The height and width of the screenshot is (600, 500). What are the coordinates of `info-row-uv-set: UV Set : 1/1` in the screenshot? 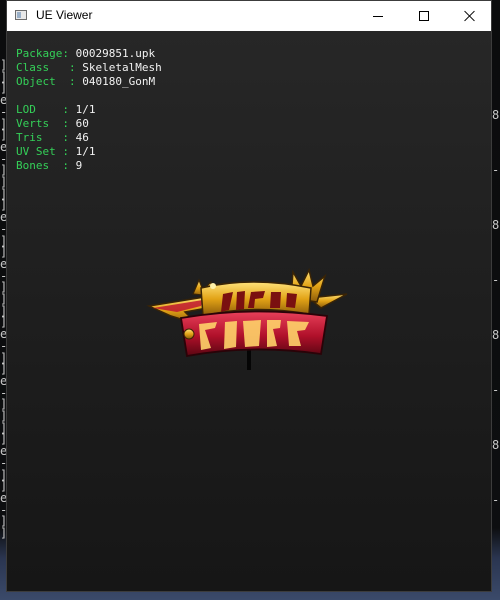 It's located at (89, 152).